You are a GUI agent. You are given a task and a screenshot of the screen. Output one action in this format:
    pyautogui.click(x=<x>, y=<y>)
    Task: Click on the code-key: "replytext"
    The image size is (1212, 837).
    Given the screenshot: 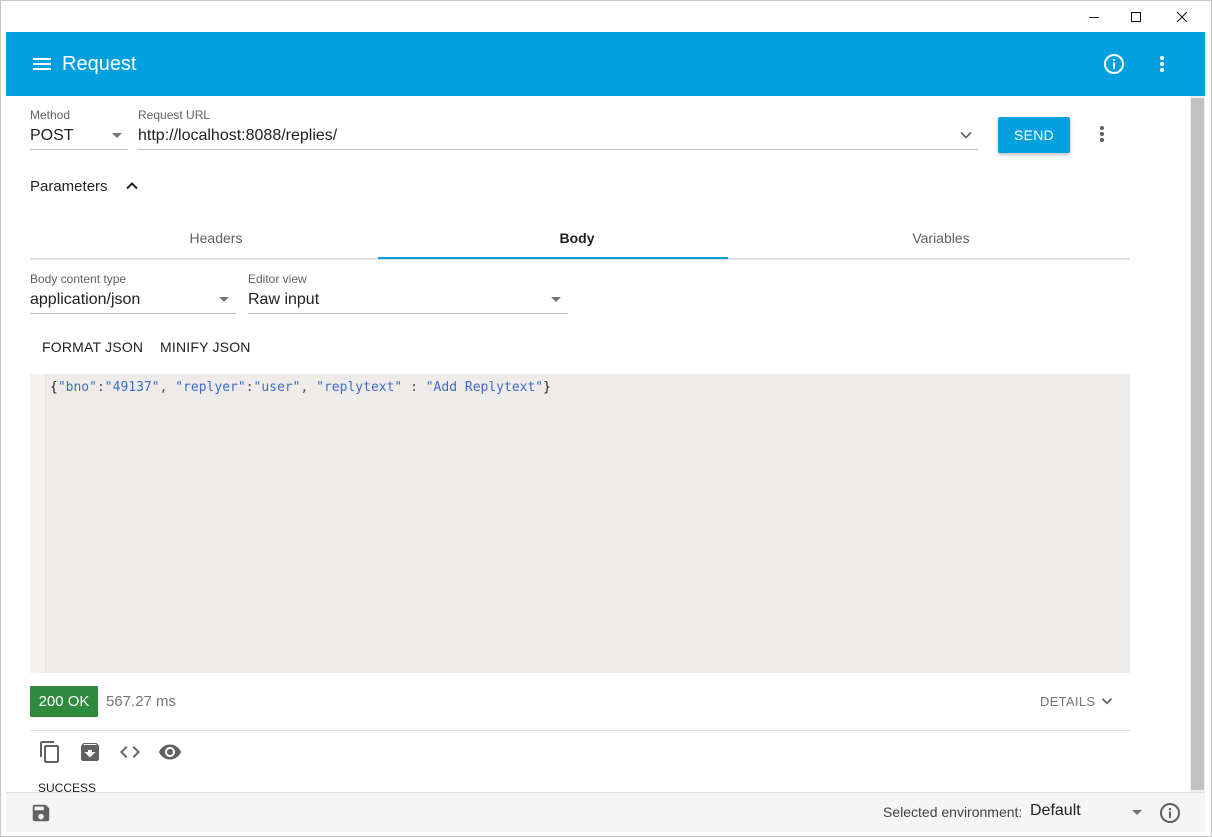 What is the action you would take?
    pyautogui.click(x=359, y=387)
    